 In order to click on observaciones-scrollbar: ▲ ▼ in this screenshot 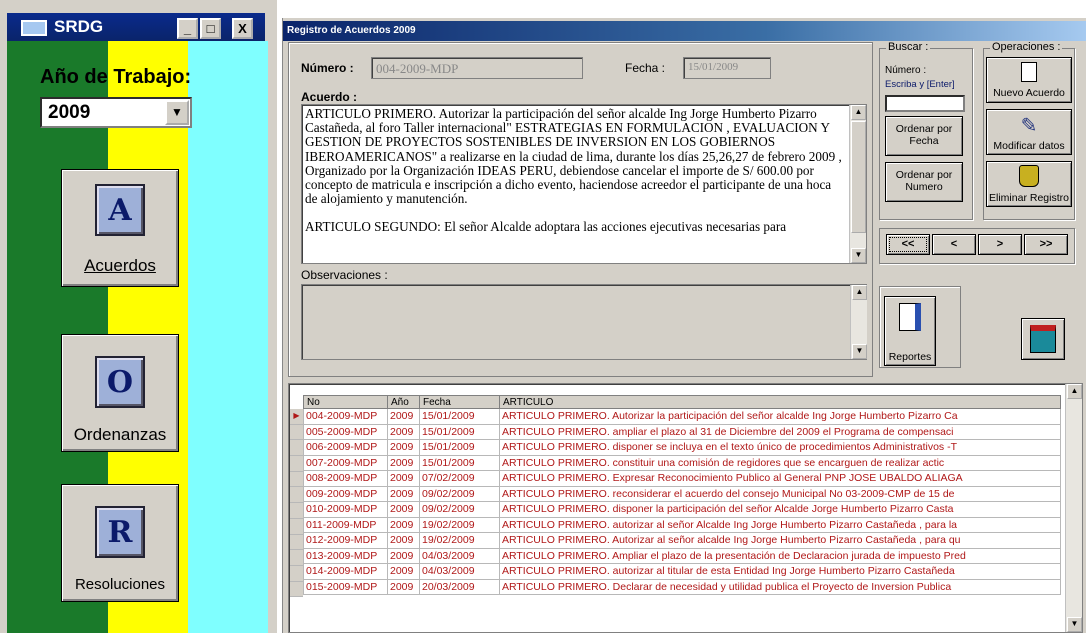, I will do `click(858, 322)`.